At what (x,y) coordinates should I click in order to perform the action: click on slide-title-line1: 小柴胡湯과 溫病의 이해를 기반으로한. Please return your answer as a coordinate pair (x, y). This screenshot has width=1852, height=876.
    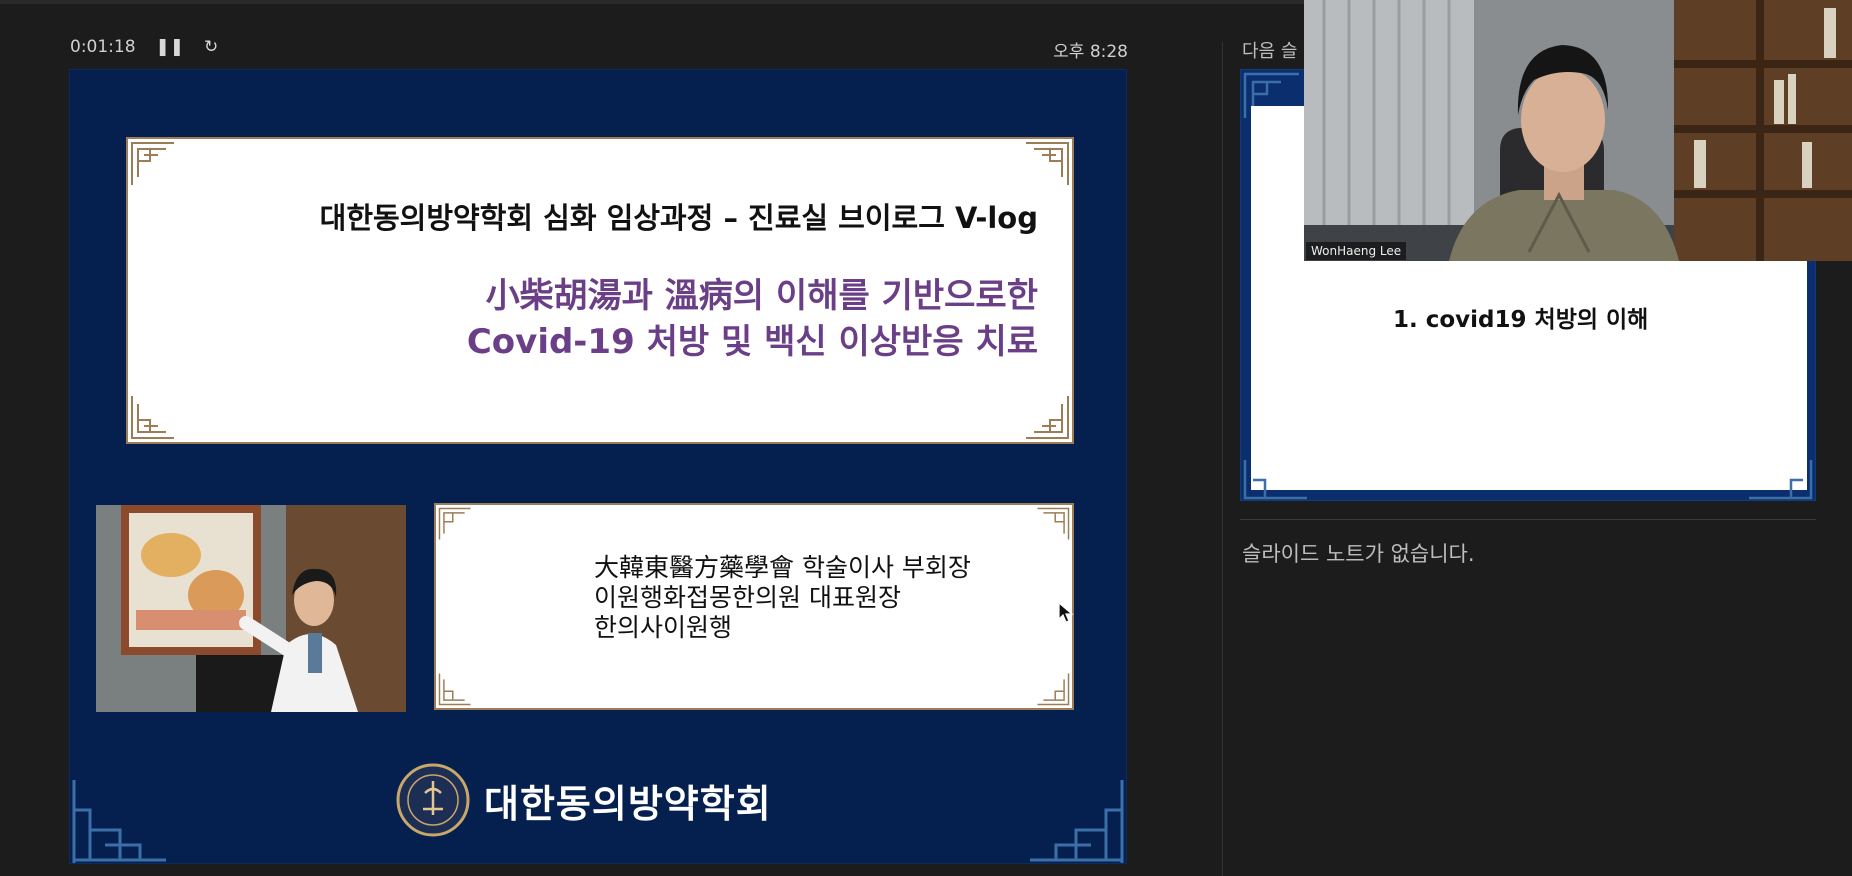
    Looking at the image, I should click on (761, 296).